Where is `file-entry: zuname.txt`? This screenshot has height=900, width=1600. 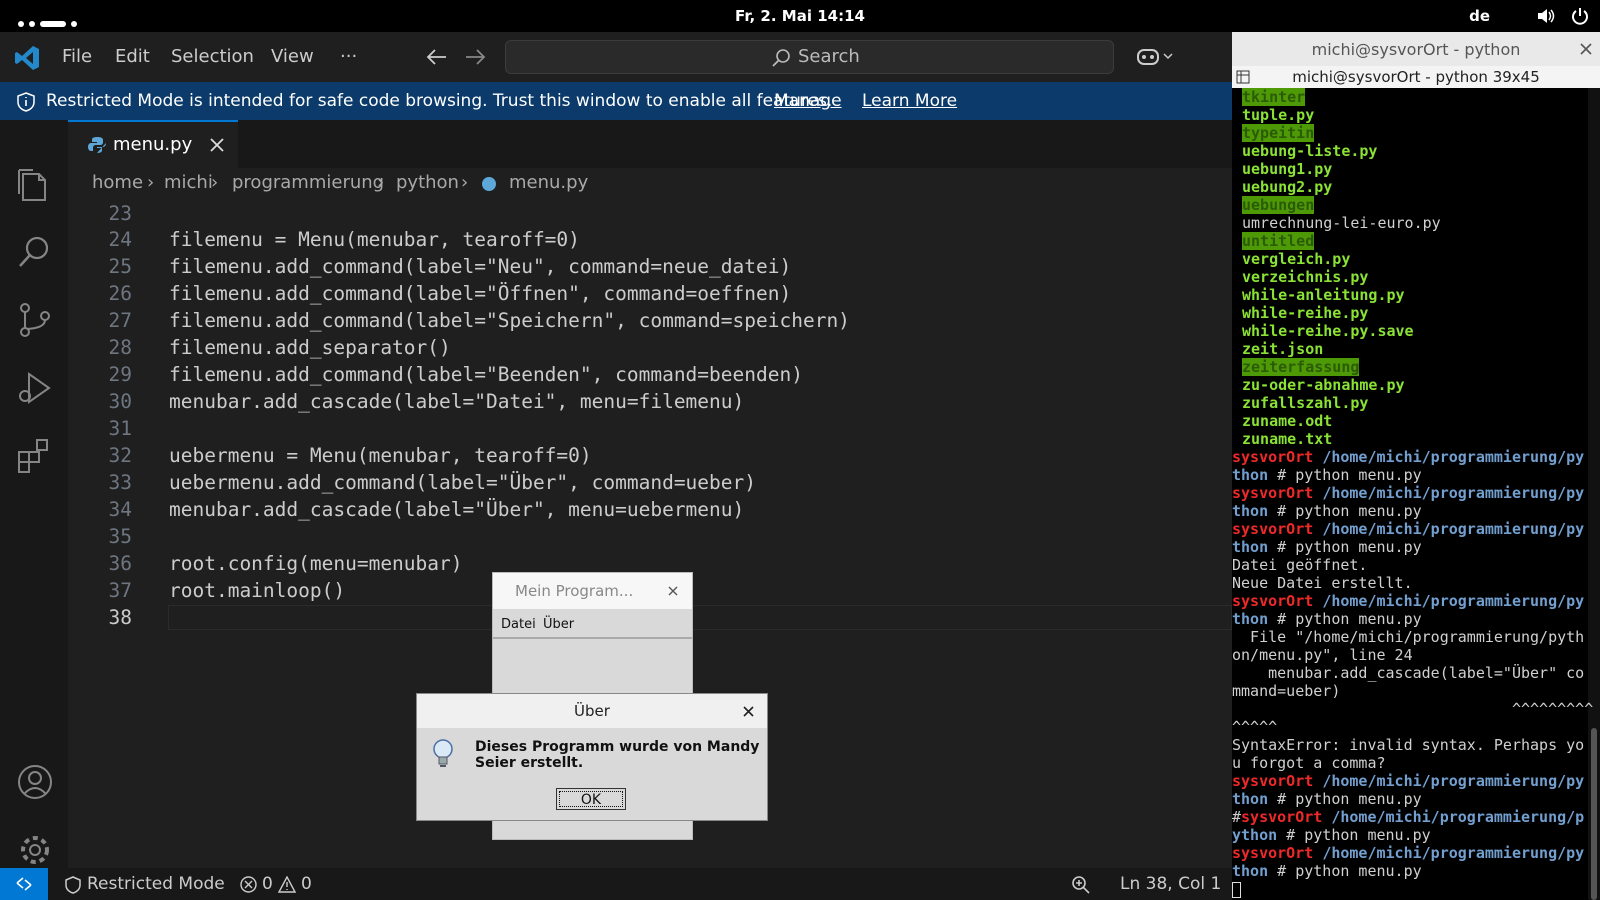 file-entry: zuname.txt is located at coordinates (1287, 439).